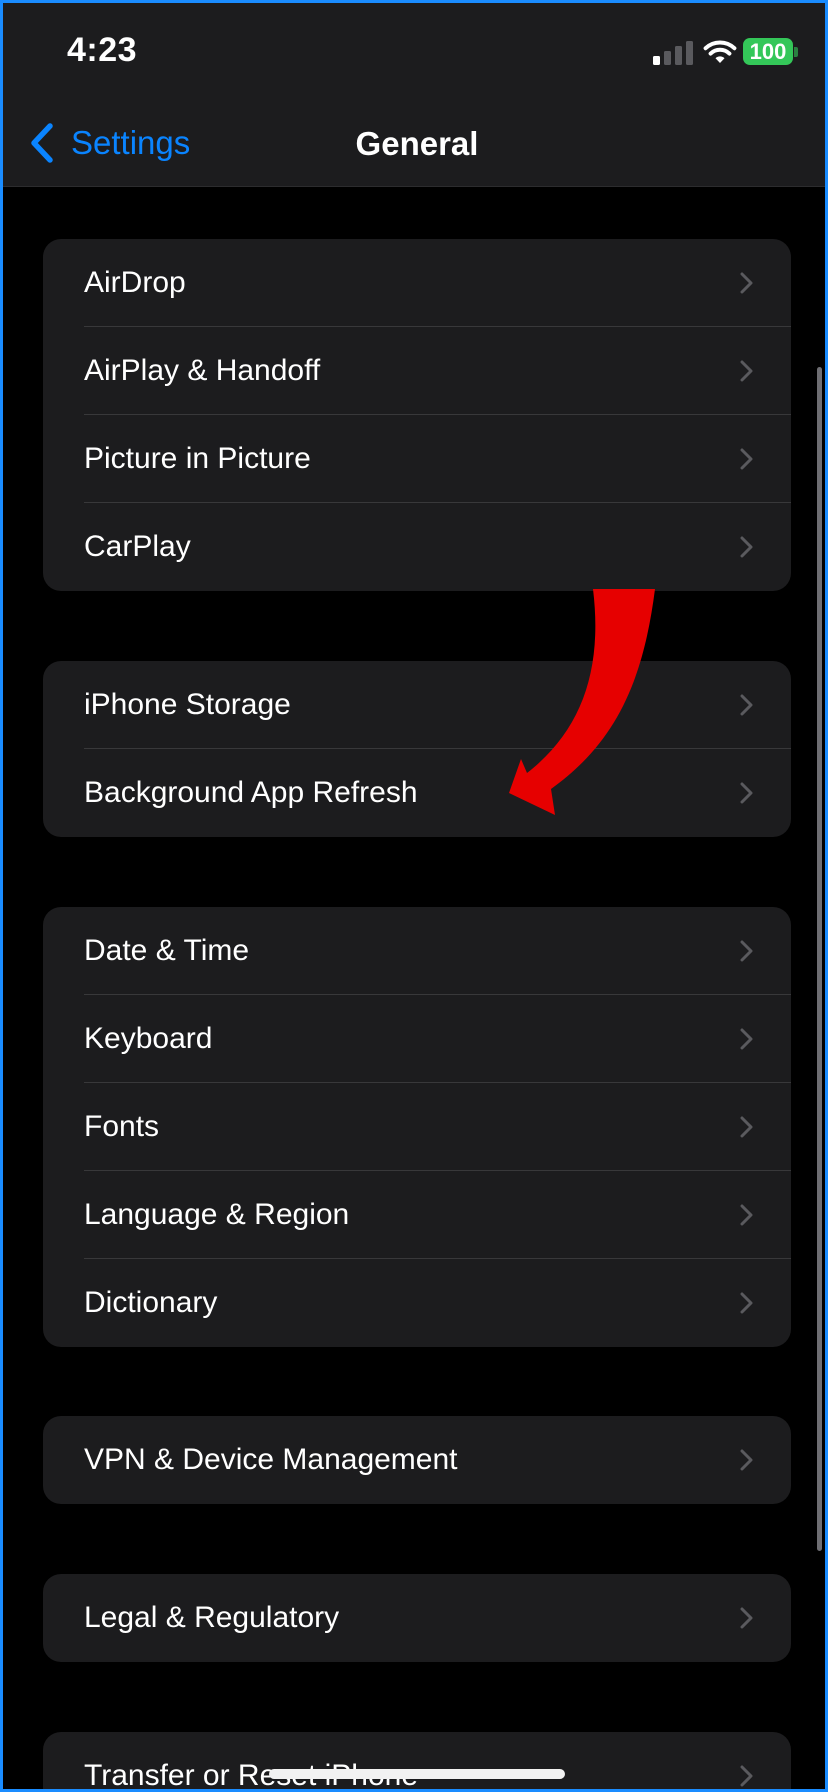 The height and width of the screenshot is (1792, 828). I want to click on scrollbar, so click(819, 959).